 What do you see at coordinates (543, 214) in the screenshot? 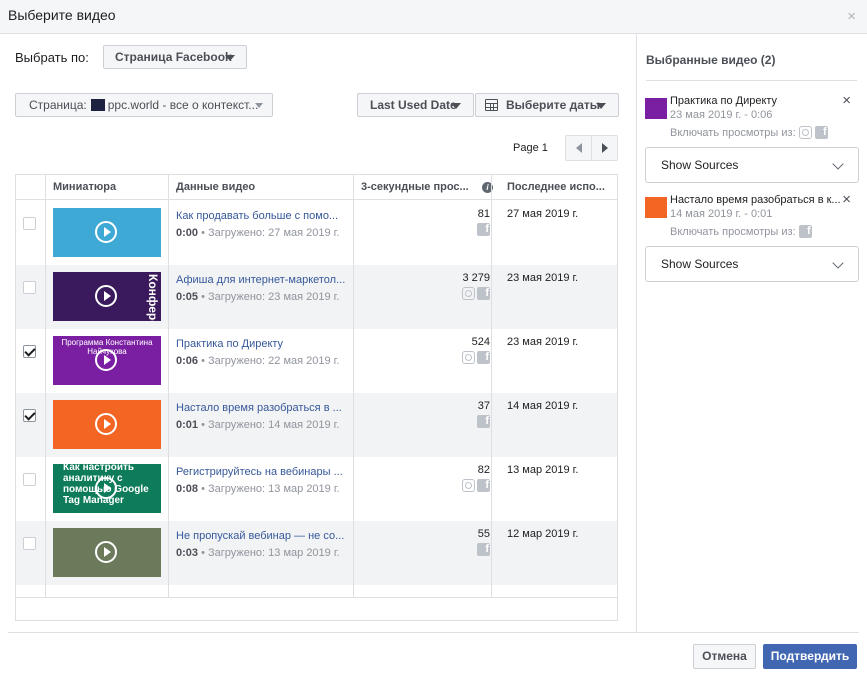
I see `last-used-date: 27 мая 2019 г.` at bounding box center [543, 214].